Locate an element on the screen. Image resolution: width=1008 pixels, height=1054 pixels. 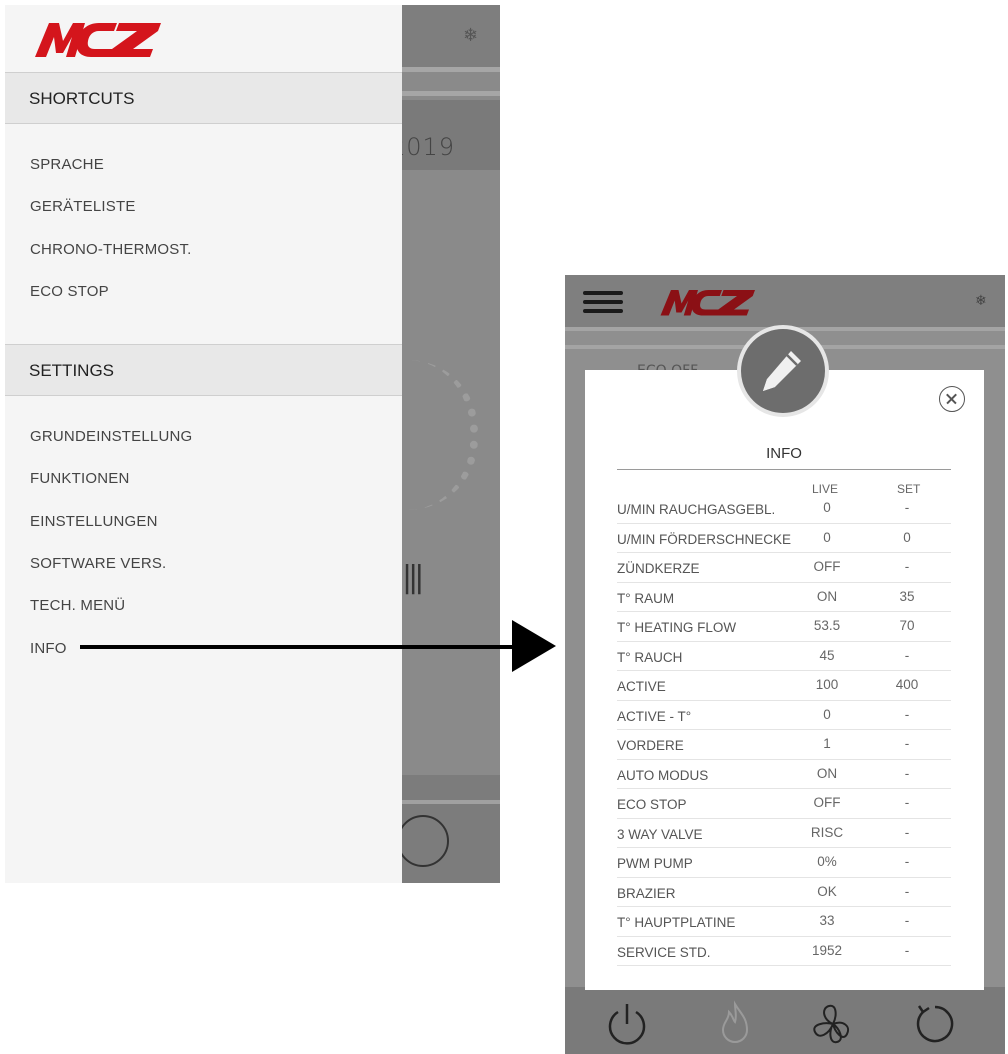
info-row-live-value: 1 is located at coordinates (827, 743).